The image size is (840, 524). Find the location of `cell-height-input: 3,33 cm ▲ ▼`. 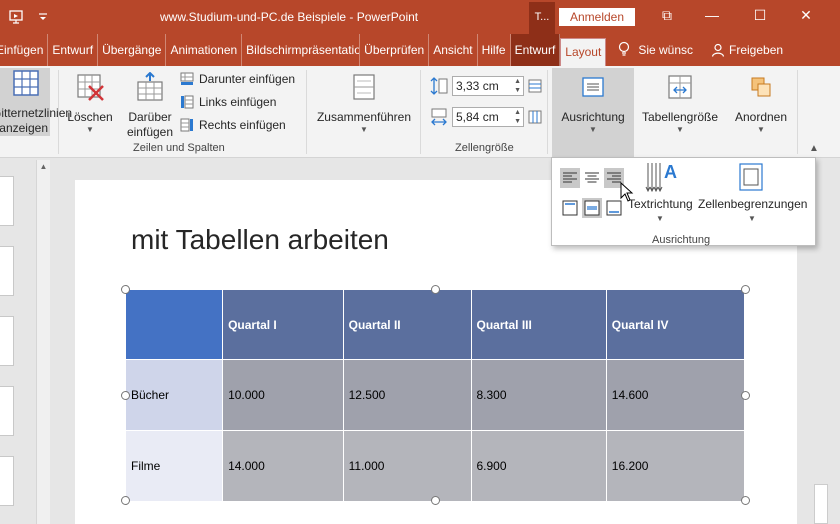

cell-height-input: 3,33 cm ▲ ▼ is located at coordinates (488, 86).